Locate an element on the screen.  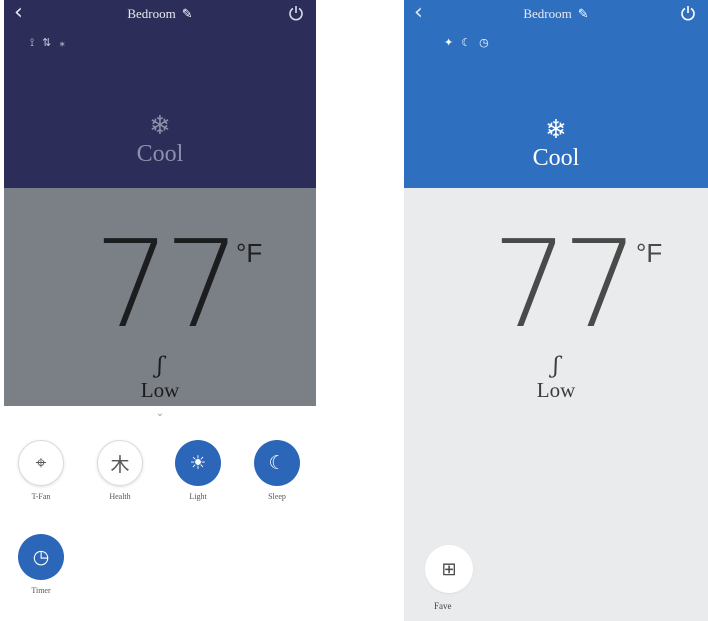
sleep-status-icon: ☾ is located at coordinates (466, 42).